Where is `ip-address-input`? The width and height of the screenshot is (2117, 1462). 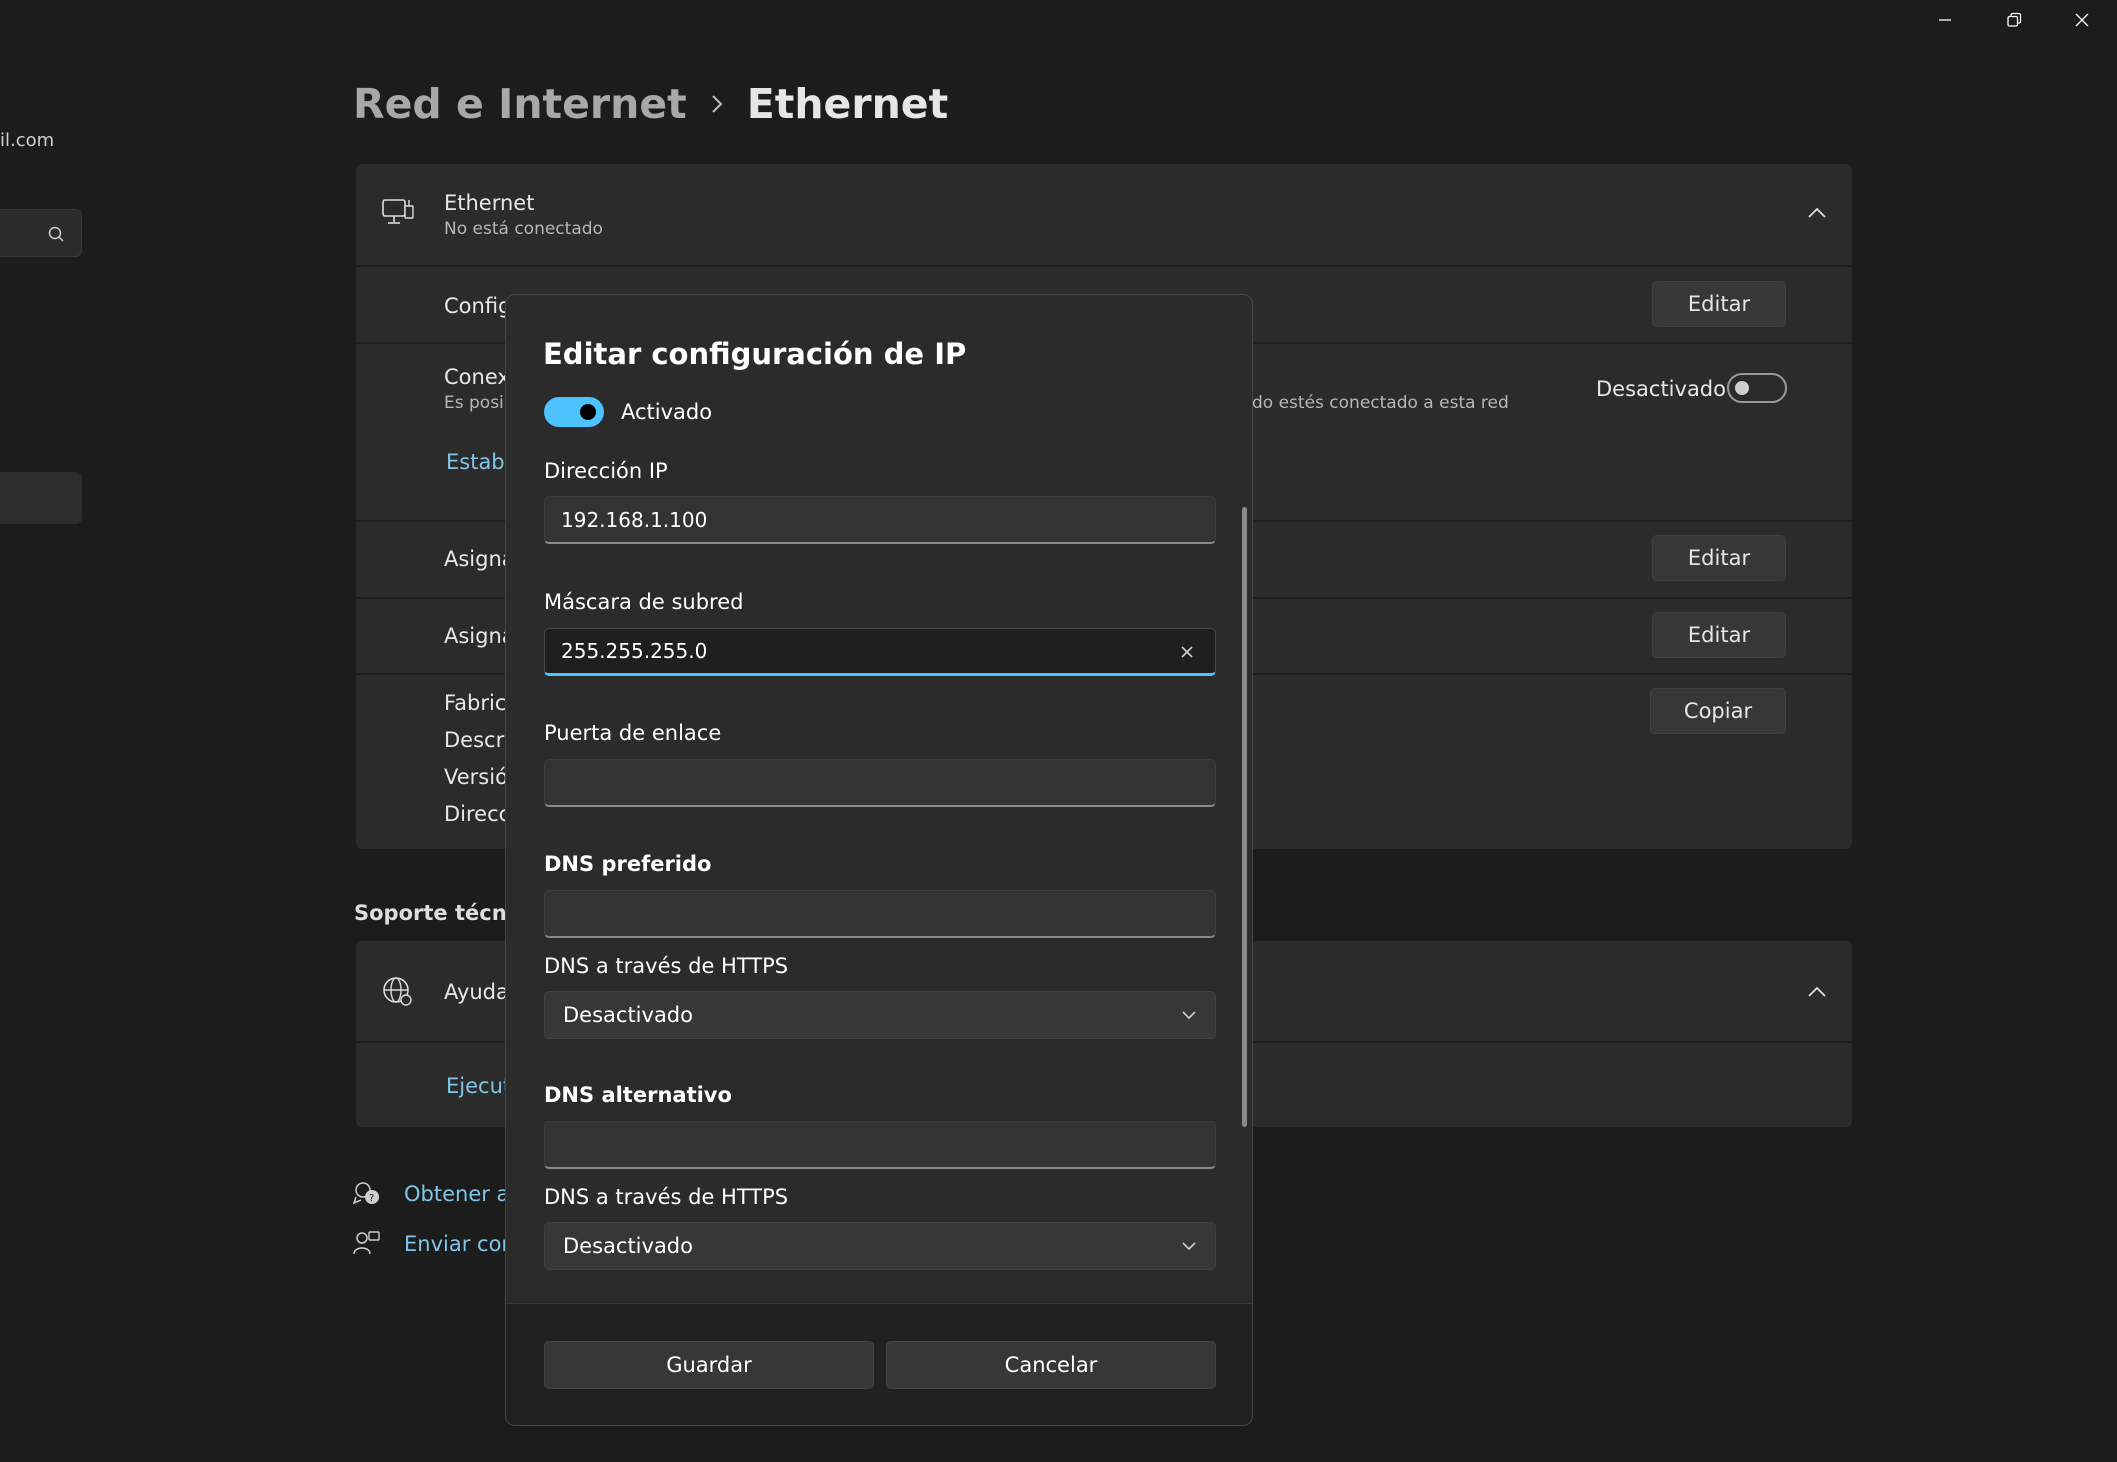
ip-address-input is located at coordinates (880, 520).